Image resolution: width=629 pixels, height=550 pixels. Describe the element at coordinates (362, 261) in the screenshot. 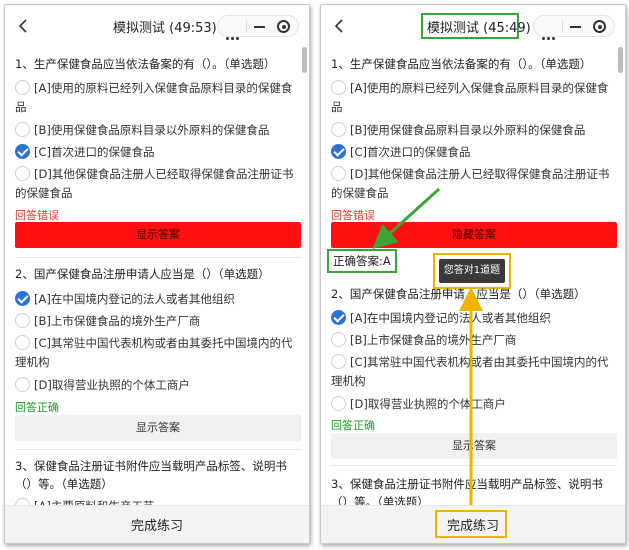

I see `correct-answer-label: 正确答案:A` at that location.